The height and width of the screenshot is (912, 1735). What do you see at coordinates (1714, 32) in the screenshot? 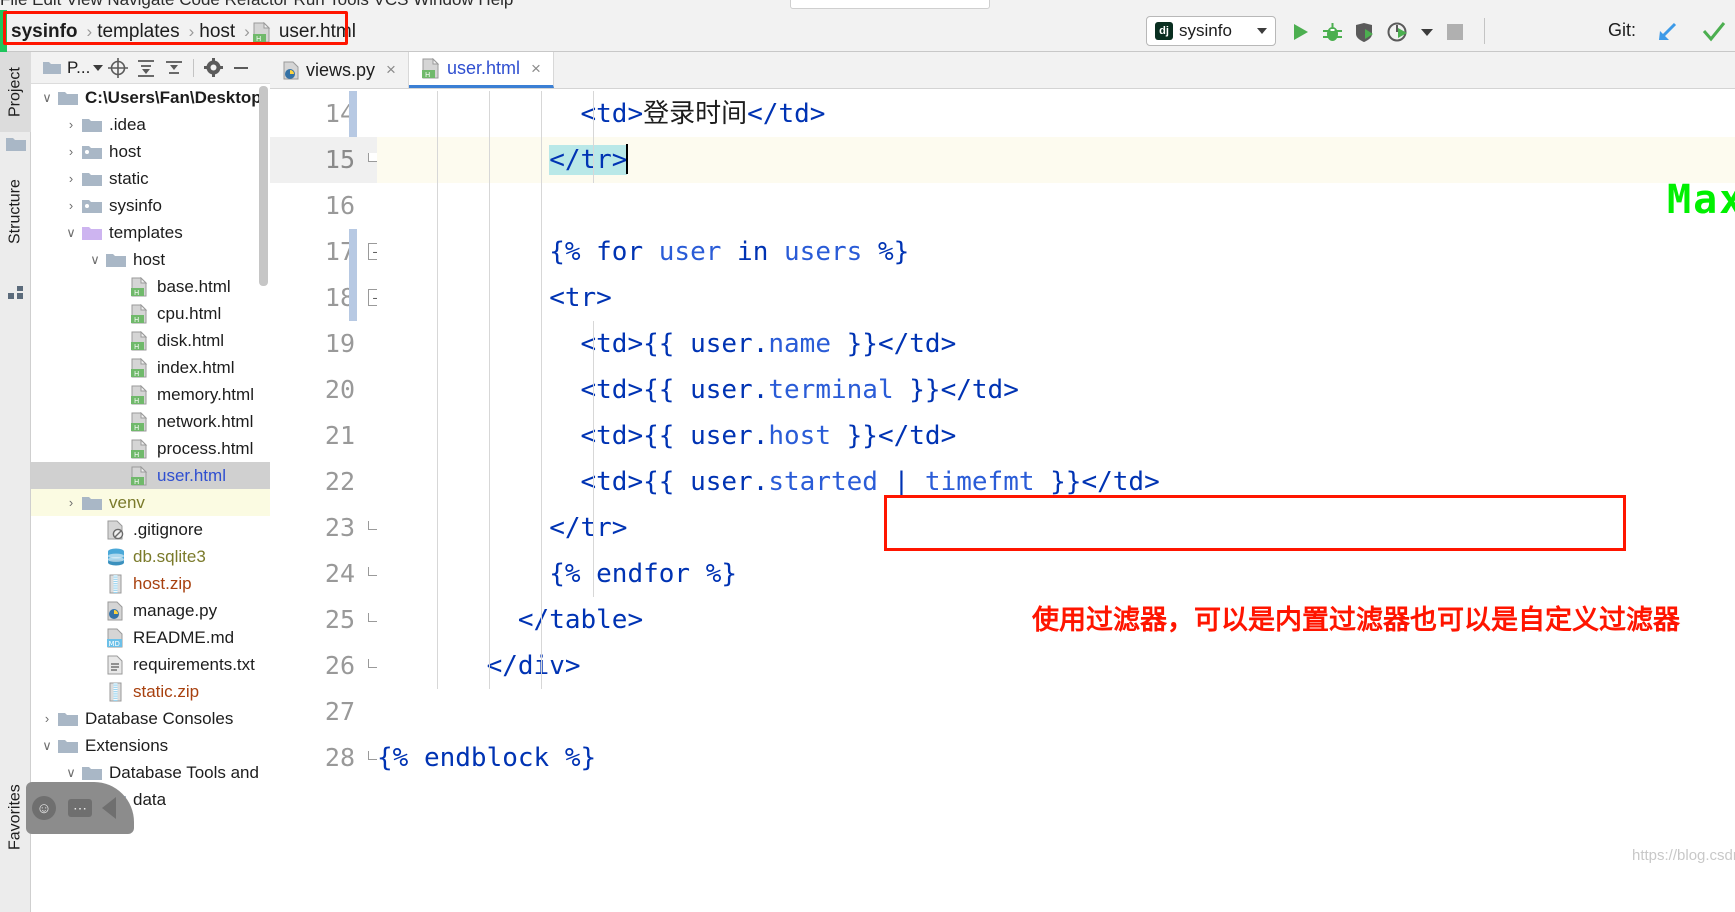
I see `commit-button` at bounding box center [1714, 32].